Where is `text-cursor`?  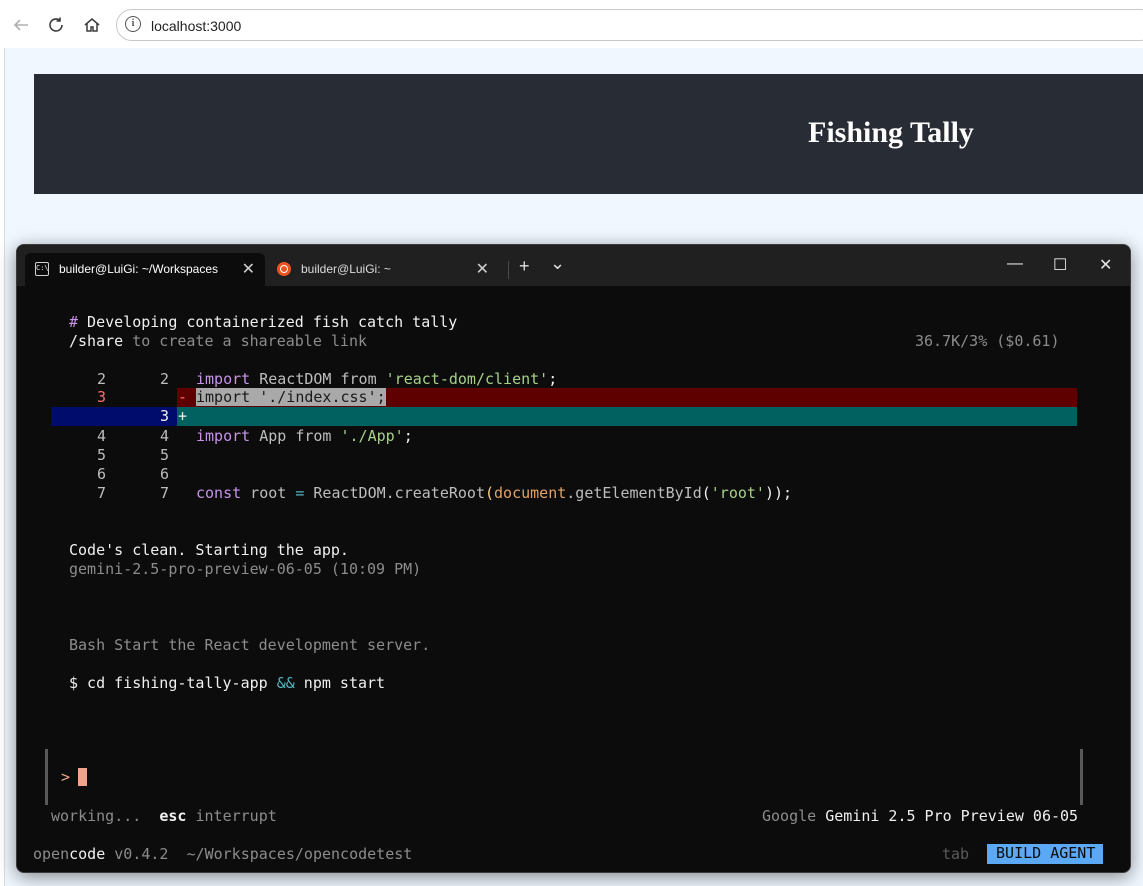 text-cursor is located at coordinates (82, 777).